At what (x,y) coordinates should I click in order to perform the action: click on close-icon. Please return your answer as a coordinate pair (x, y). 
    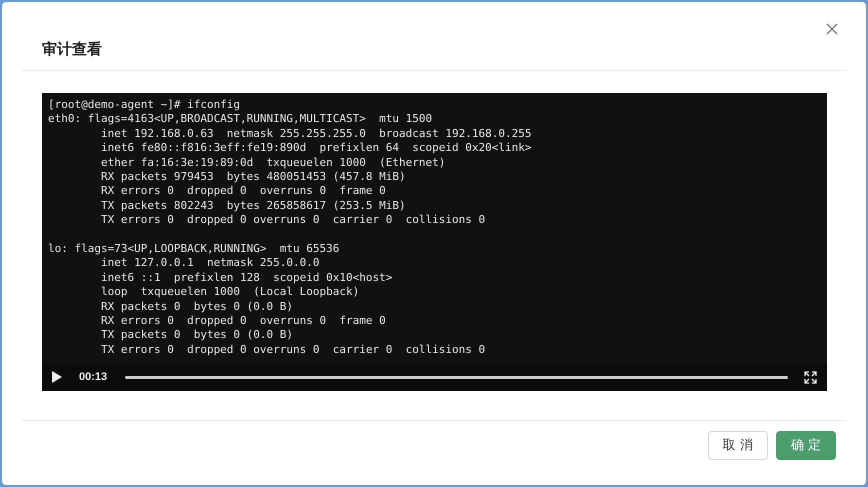
    Looking at the image, I should click on (832, 29).